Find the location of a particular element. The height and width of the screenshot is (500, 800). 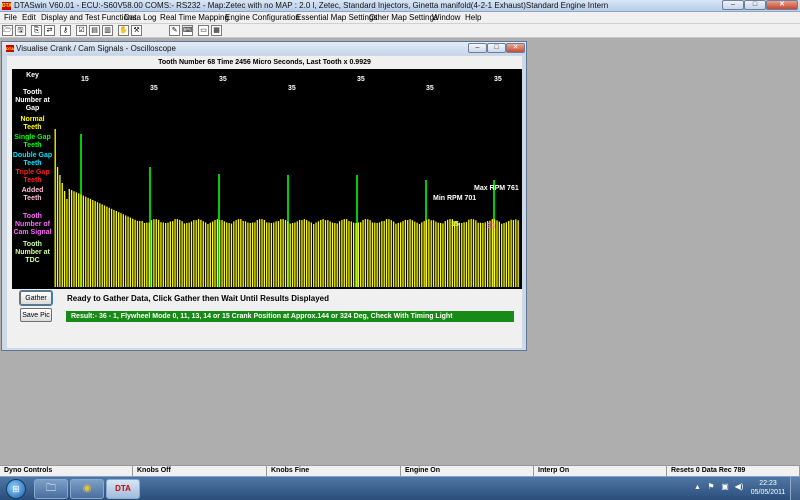

menu-display-test: Display and Test Functions is located at coordinates (88, 18).